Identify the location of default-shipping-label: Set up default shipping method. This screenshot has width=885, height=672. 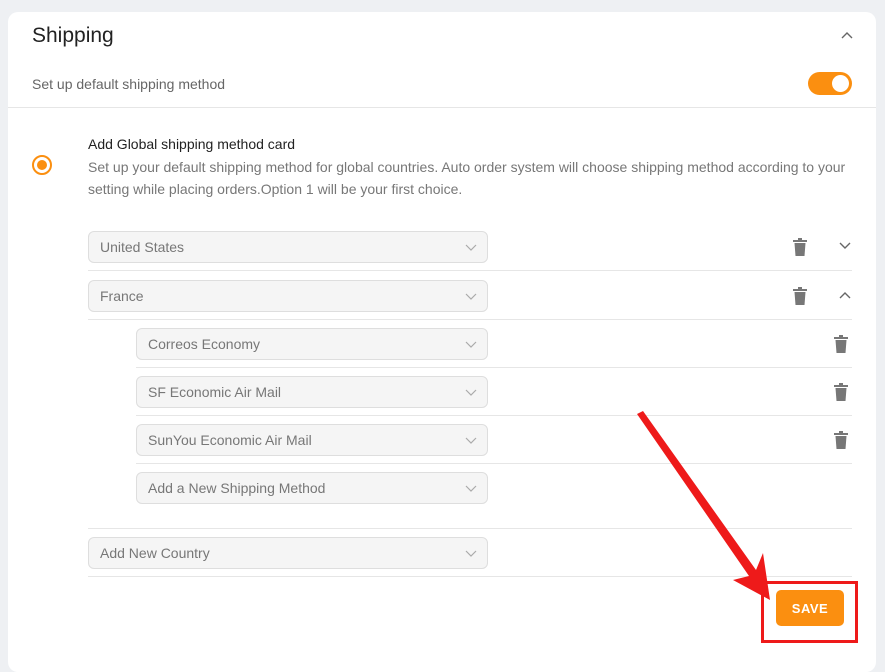
(129, 84).